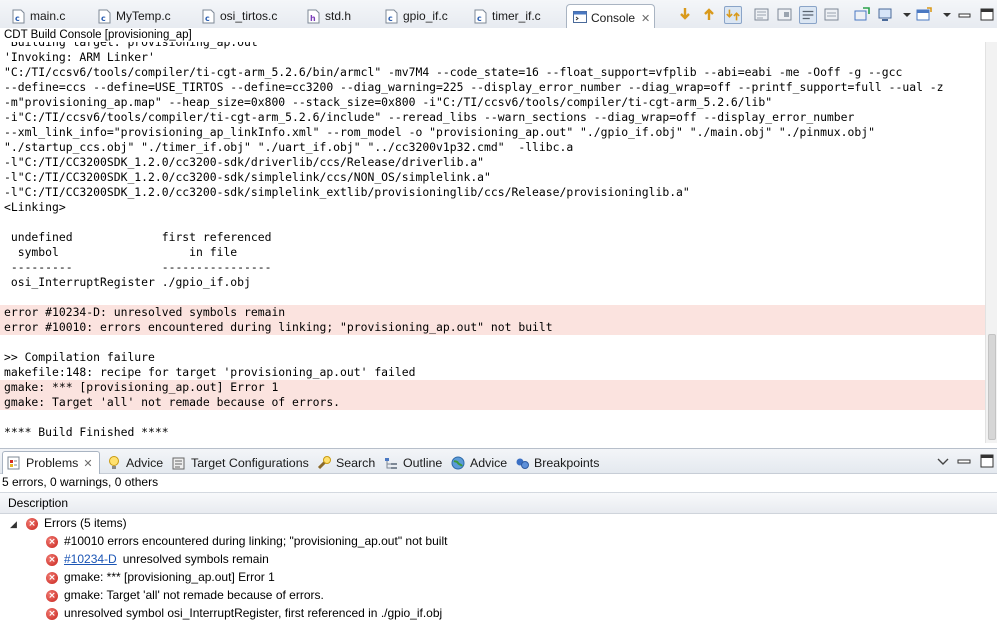  Describe the element at coordinates (886, 15) in the screenshot. I see `new-console-view-icon` at that location.